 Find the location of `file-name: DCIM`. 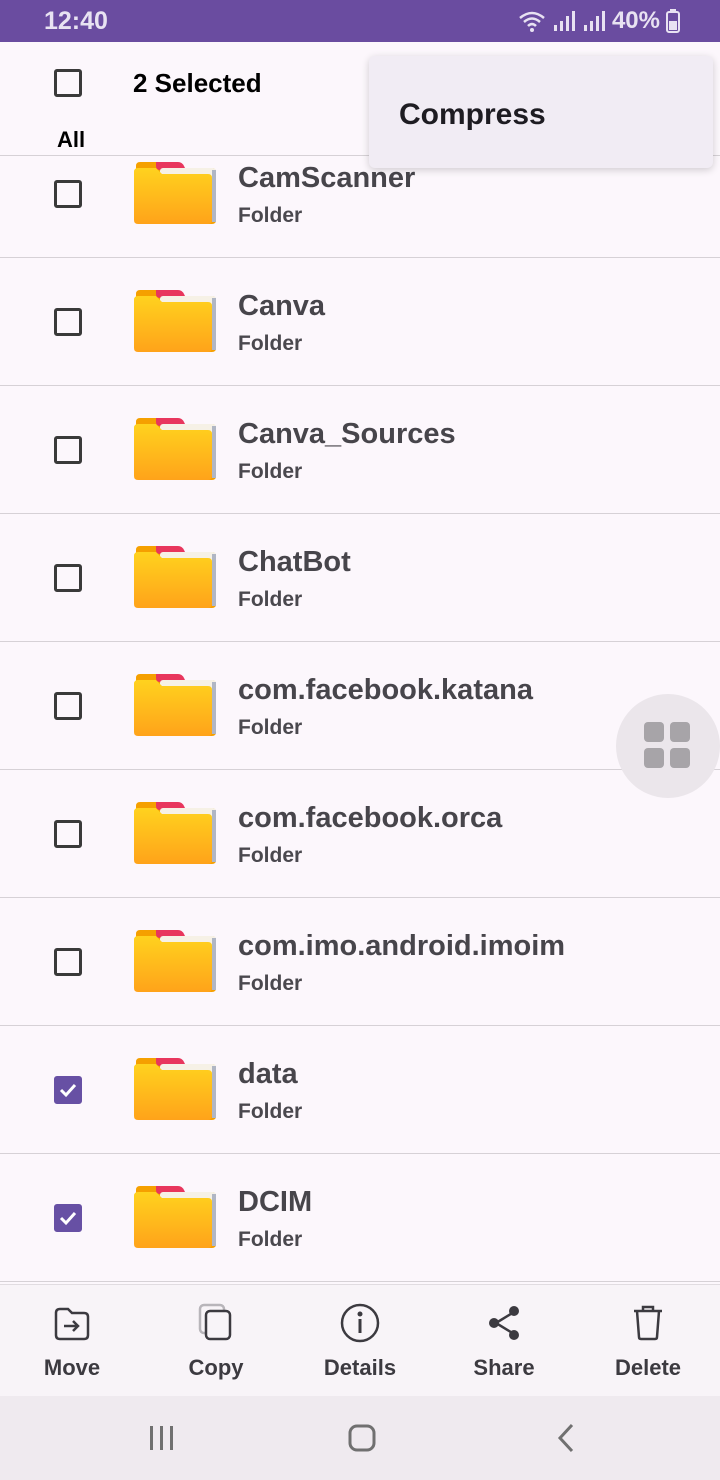

file-name: DCIM is located at coordinates (275, 1202).